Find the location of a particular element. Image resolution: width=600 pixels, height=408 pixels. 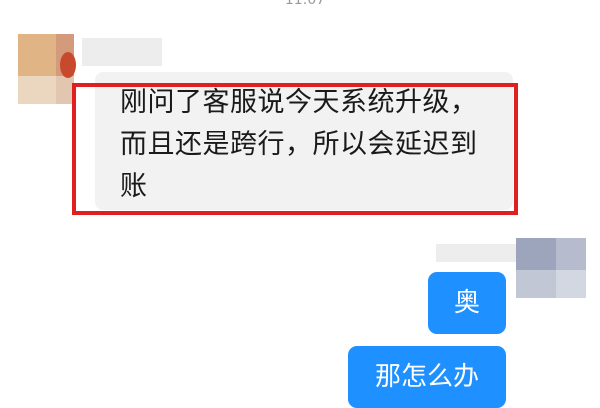

contact-name-blurred is located at coordinates (122, 52).